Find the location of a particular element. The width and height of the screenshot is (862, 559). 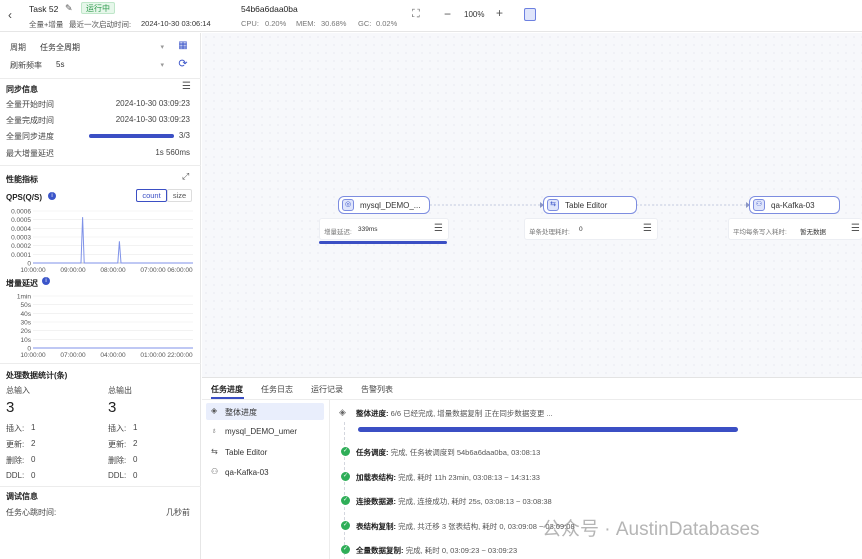

zoom-out-button: − is located at coordinates (447, 14).